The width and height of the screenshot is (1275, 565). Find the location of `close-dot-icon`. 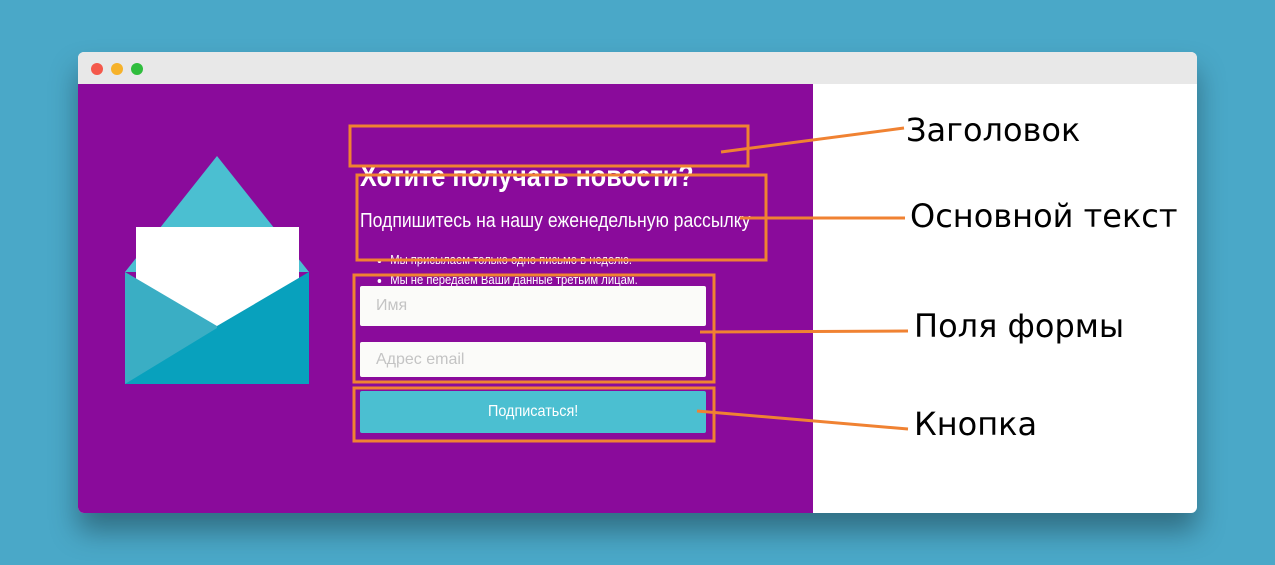

close-dot-icon is located at coordinates (97, 69).